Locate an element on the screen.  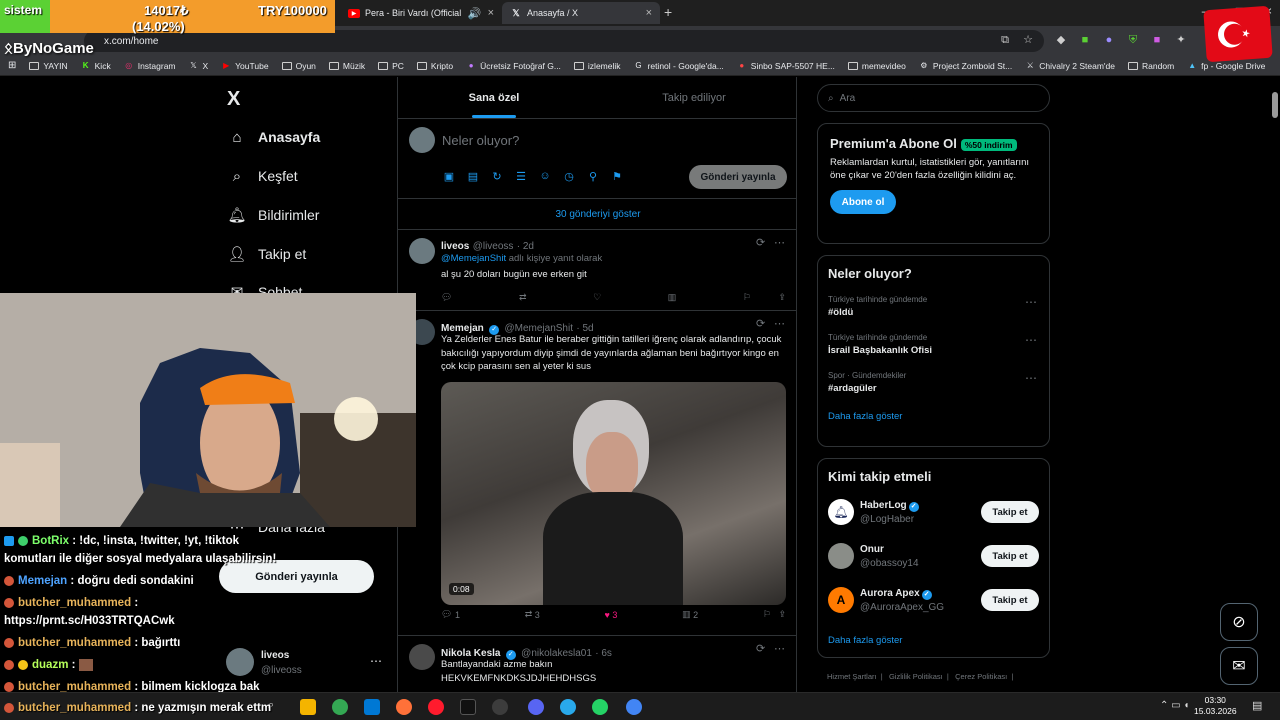
shield-icon: ⛨ is located at coordinates (1133, 40).